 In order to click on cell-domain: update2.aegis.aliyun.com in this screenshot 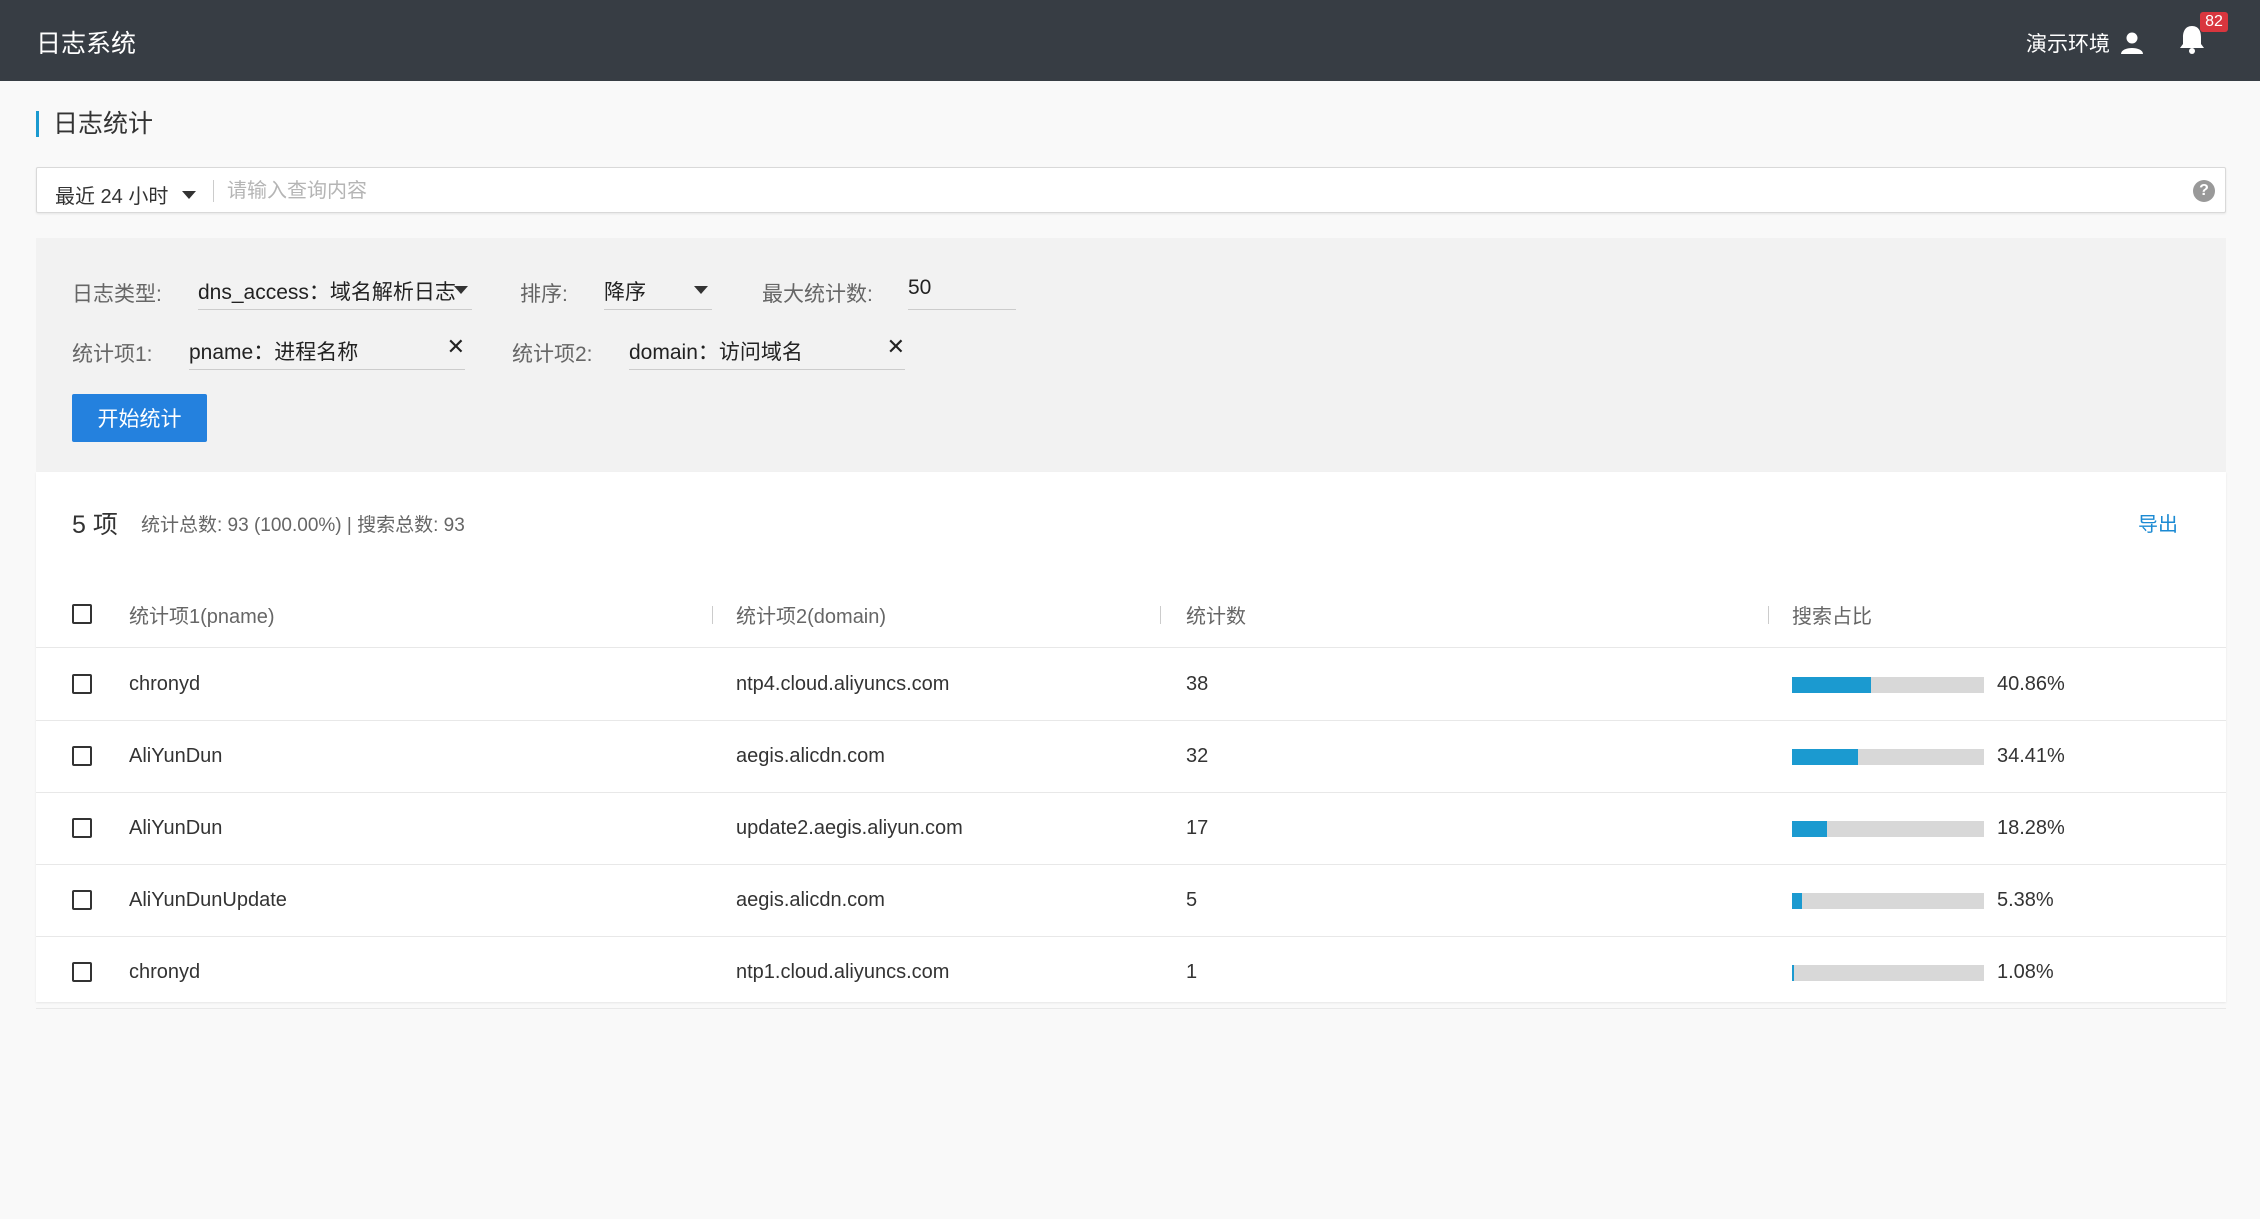, I will do `click(849, 828)`.